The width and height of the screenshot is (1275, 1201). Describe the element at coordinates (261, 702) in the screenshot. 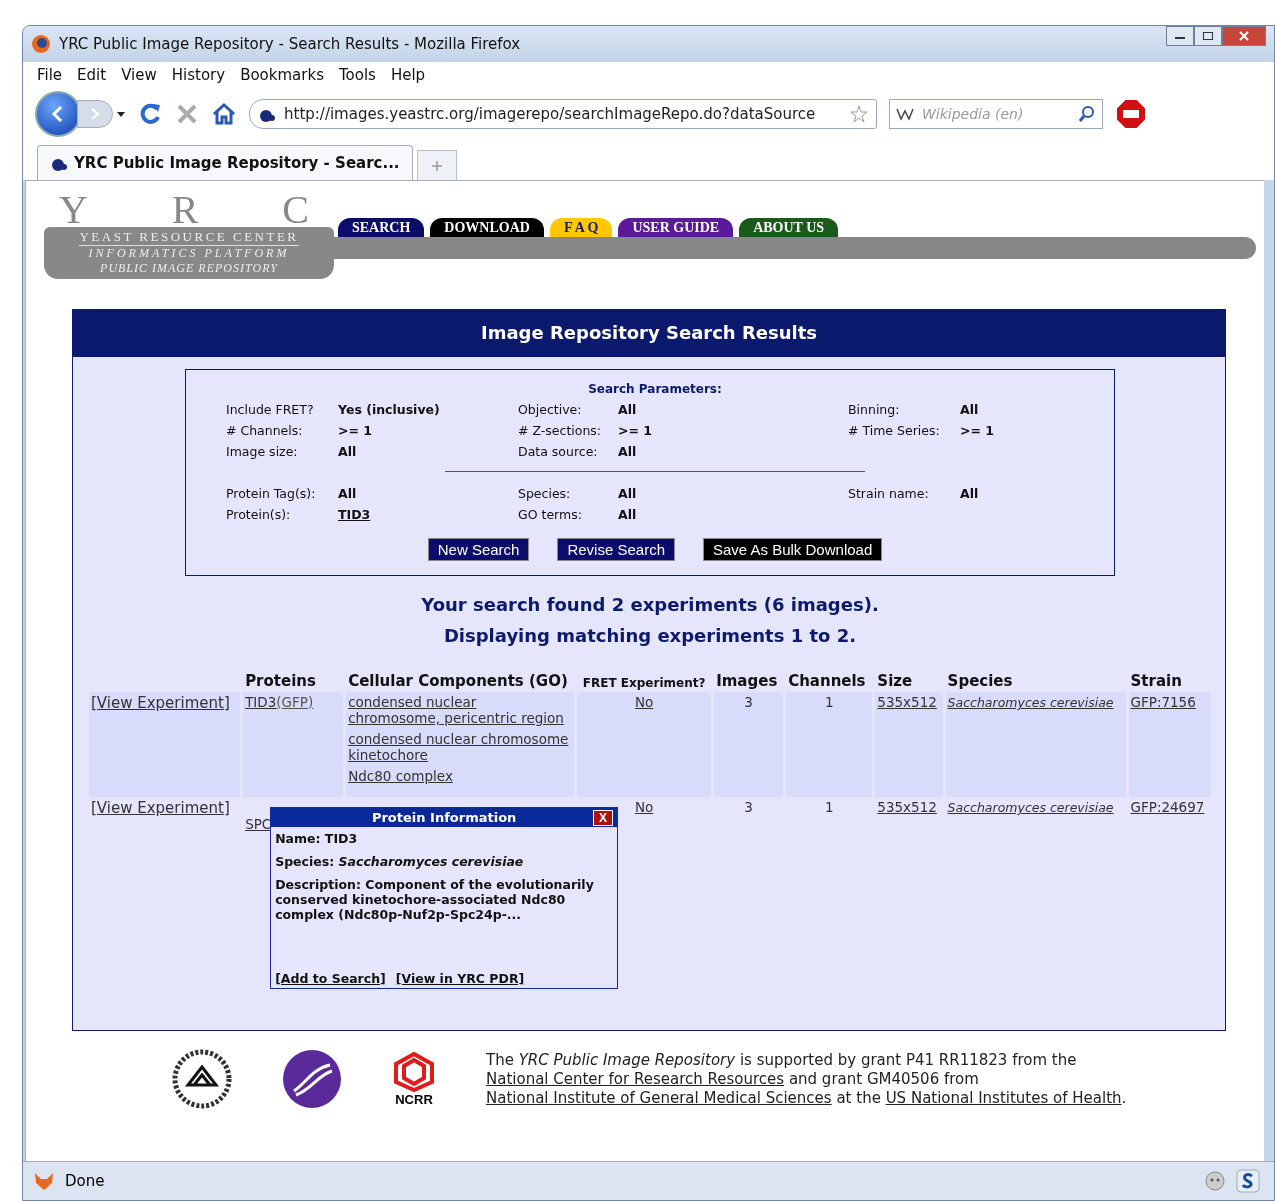

I see `protein-link: TID3` at that location.